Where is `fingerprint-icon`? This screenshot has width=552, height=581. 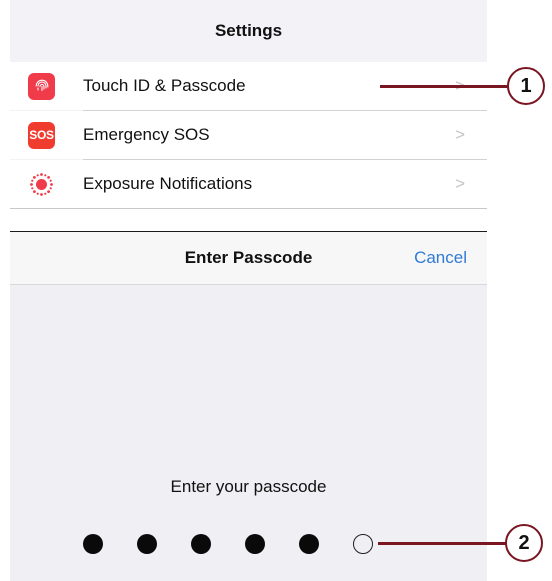 fingerprint-icon is located at coordinates (41, 86).